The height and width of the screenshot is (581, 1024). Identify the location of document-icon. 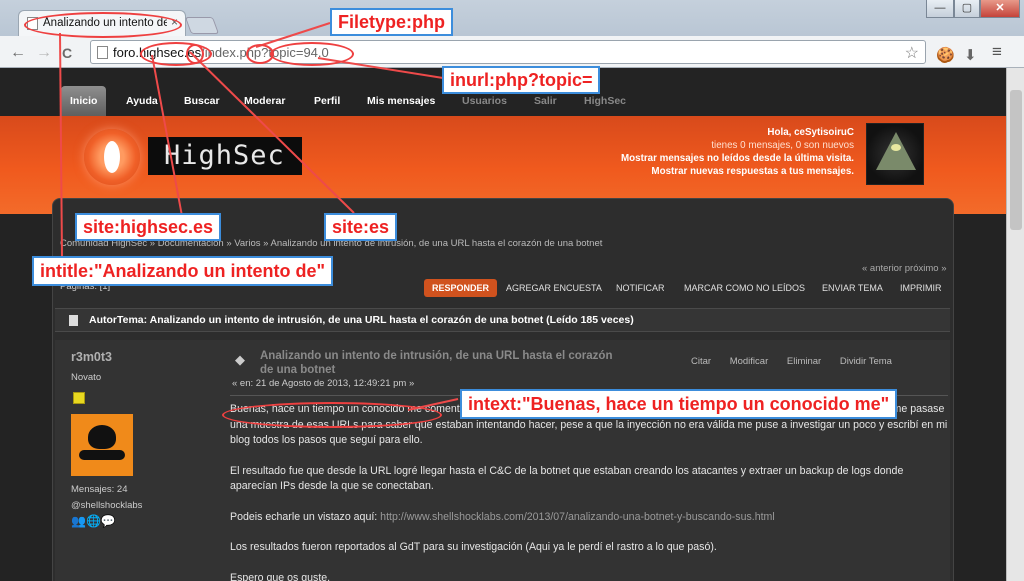
(73, 320).